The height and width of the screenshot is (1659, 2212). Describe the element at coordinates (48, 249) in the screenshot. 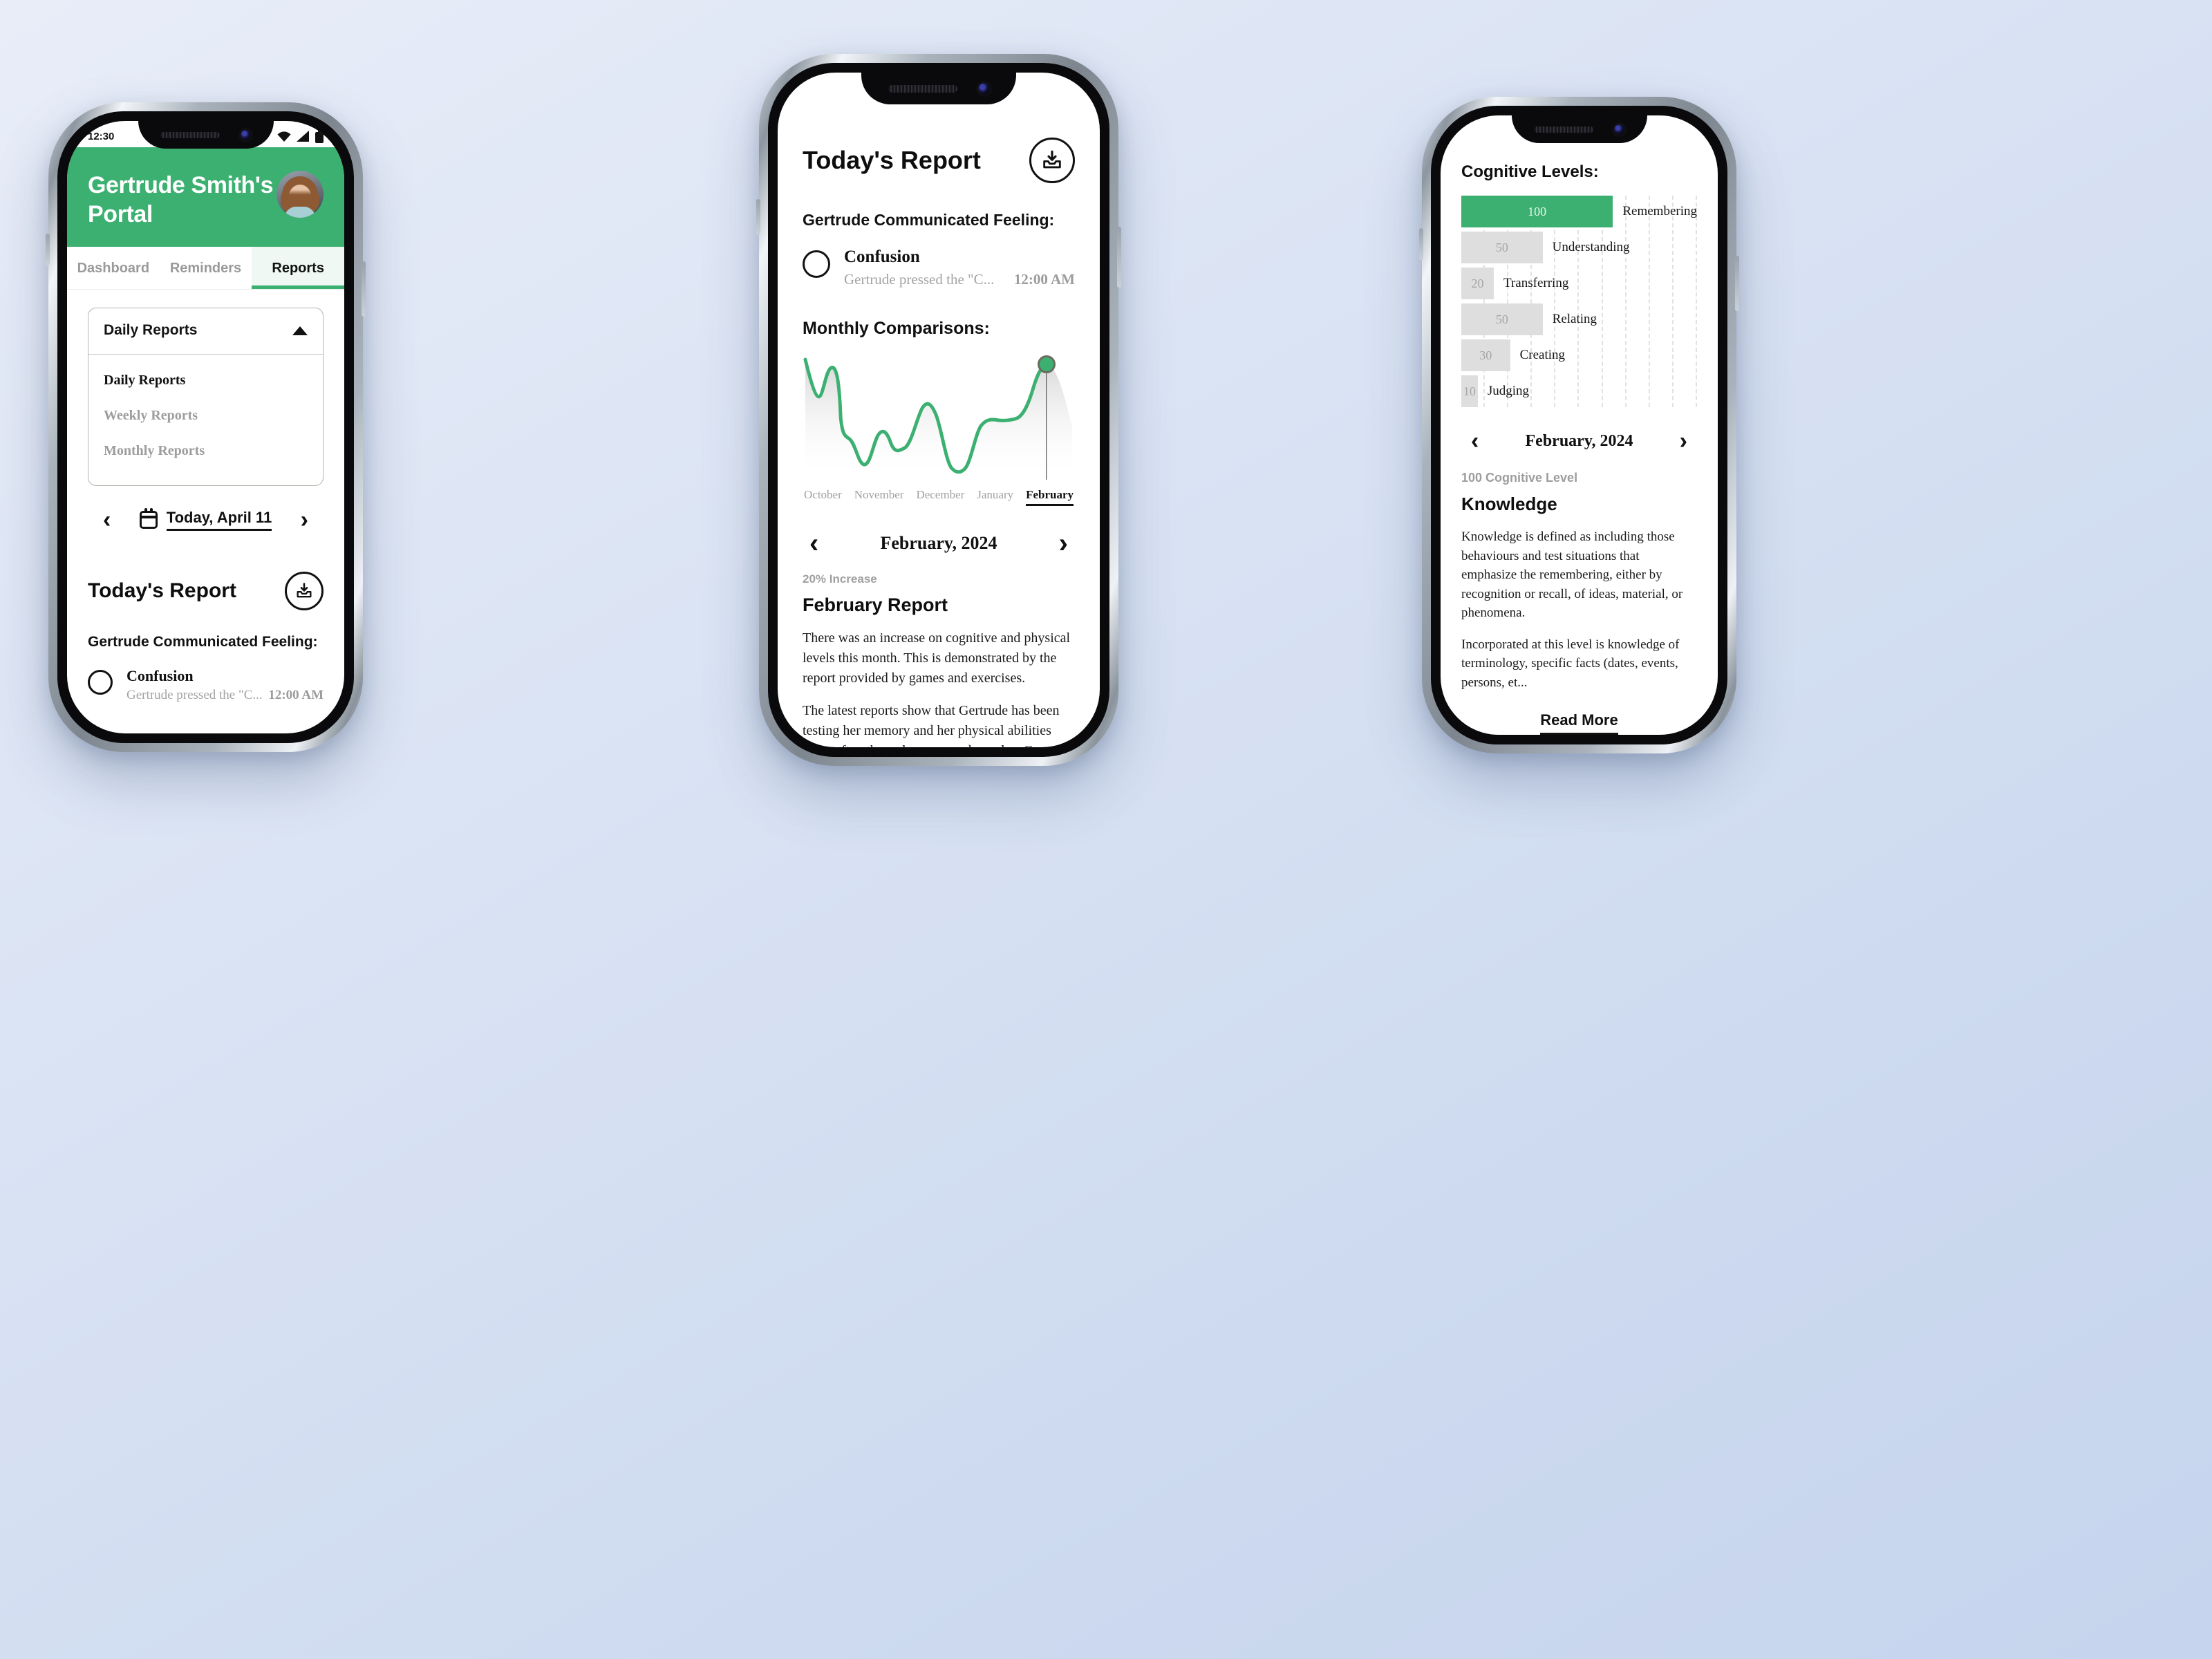

I see `phone1-volume-button` at that location.